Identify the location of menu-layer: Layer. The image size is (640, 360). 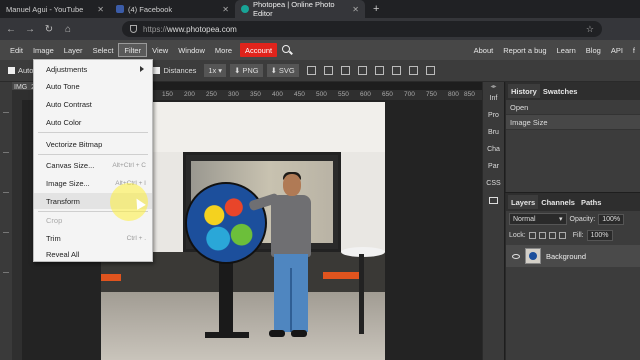
(73, 50).